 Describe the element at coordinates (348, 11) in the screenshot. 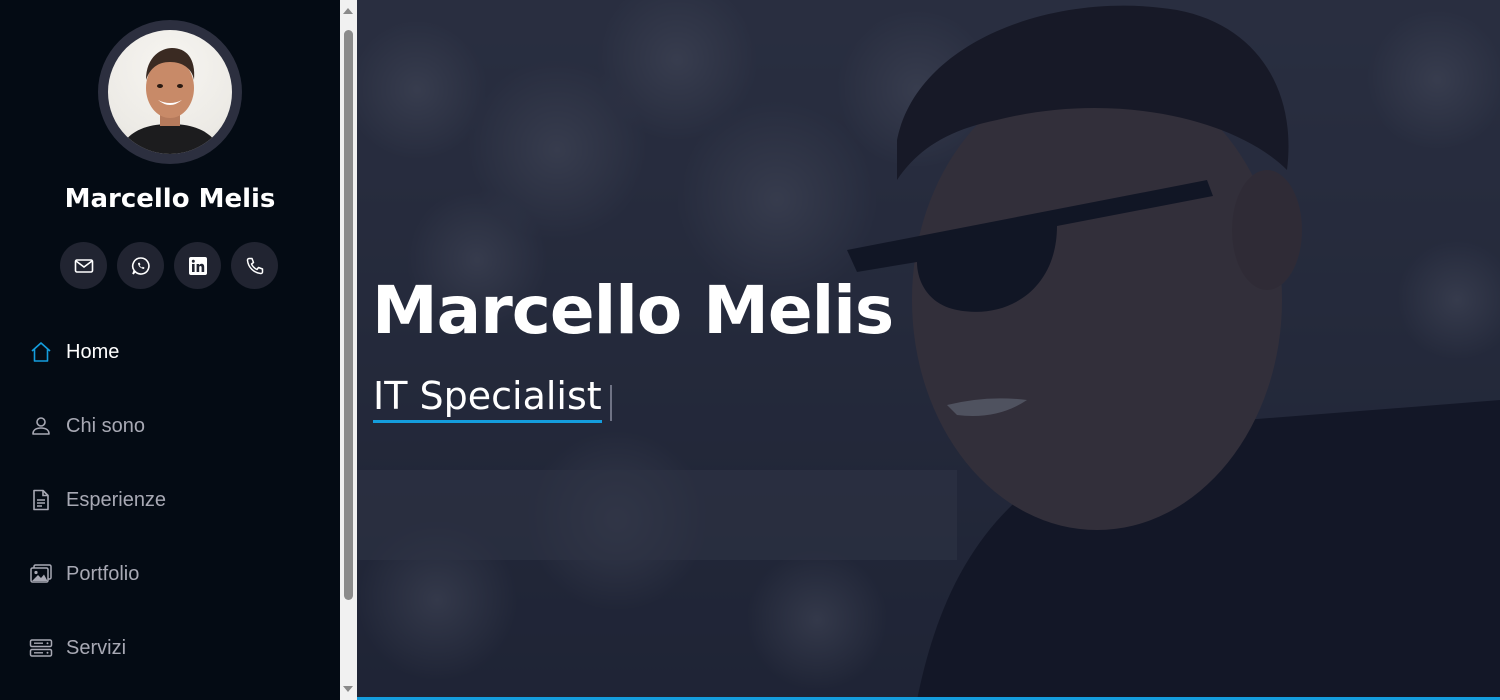

I see `scroll-up-arrow-icon` at that location.